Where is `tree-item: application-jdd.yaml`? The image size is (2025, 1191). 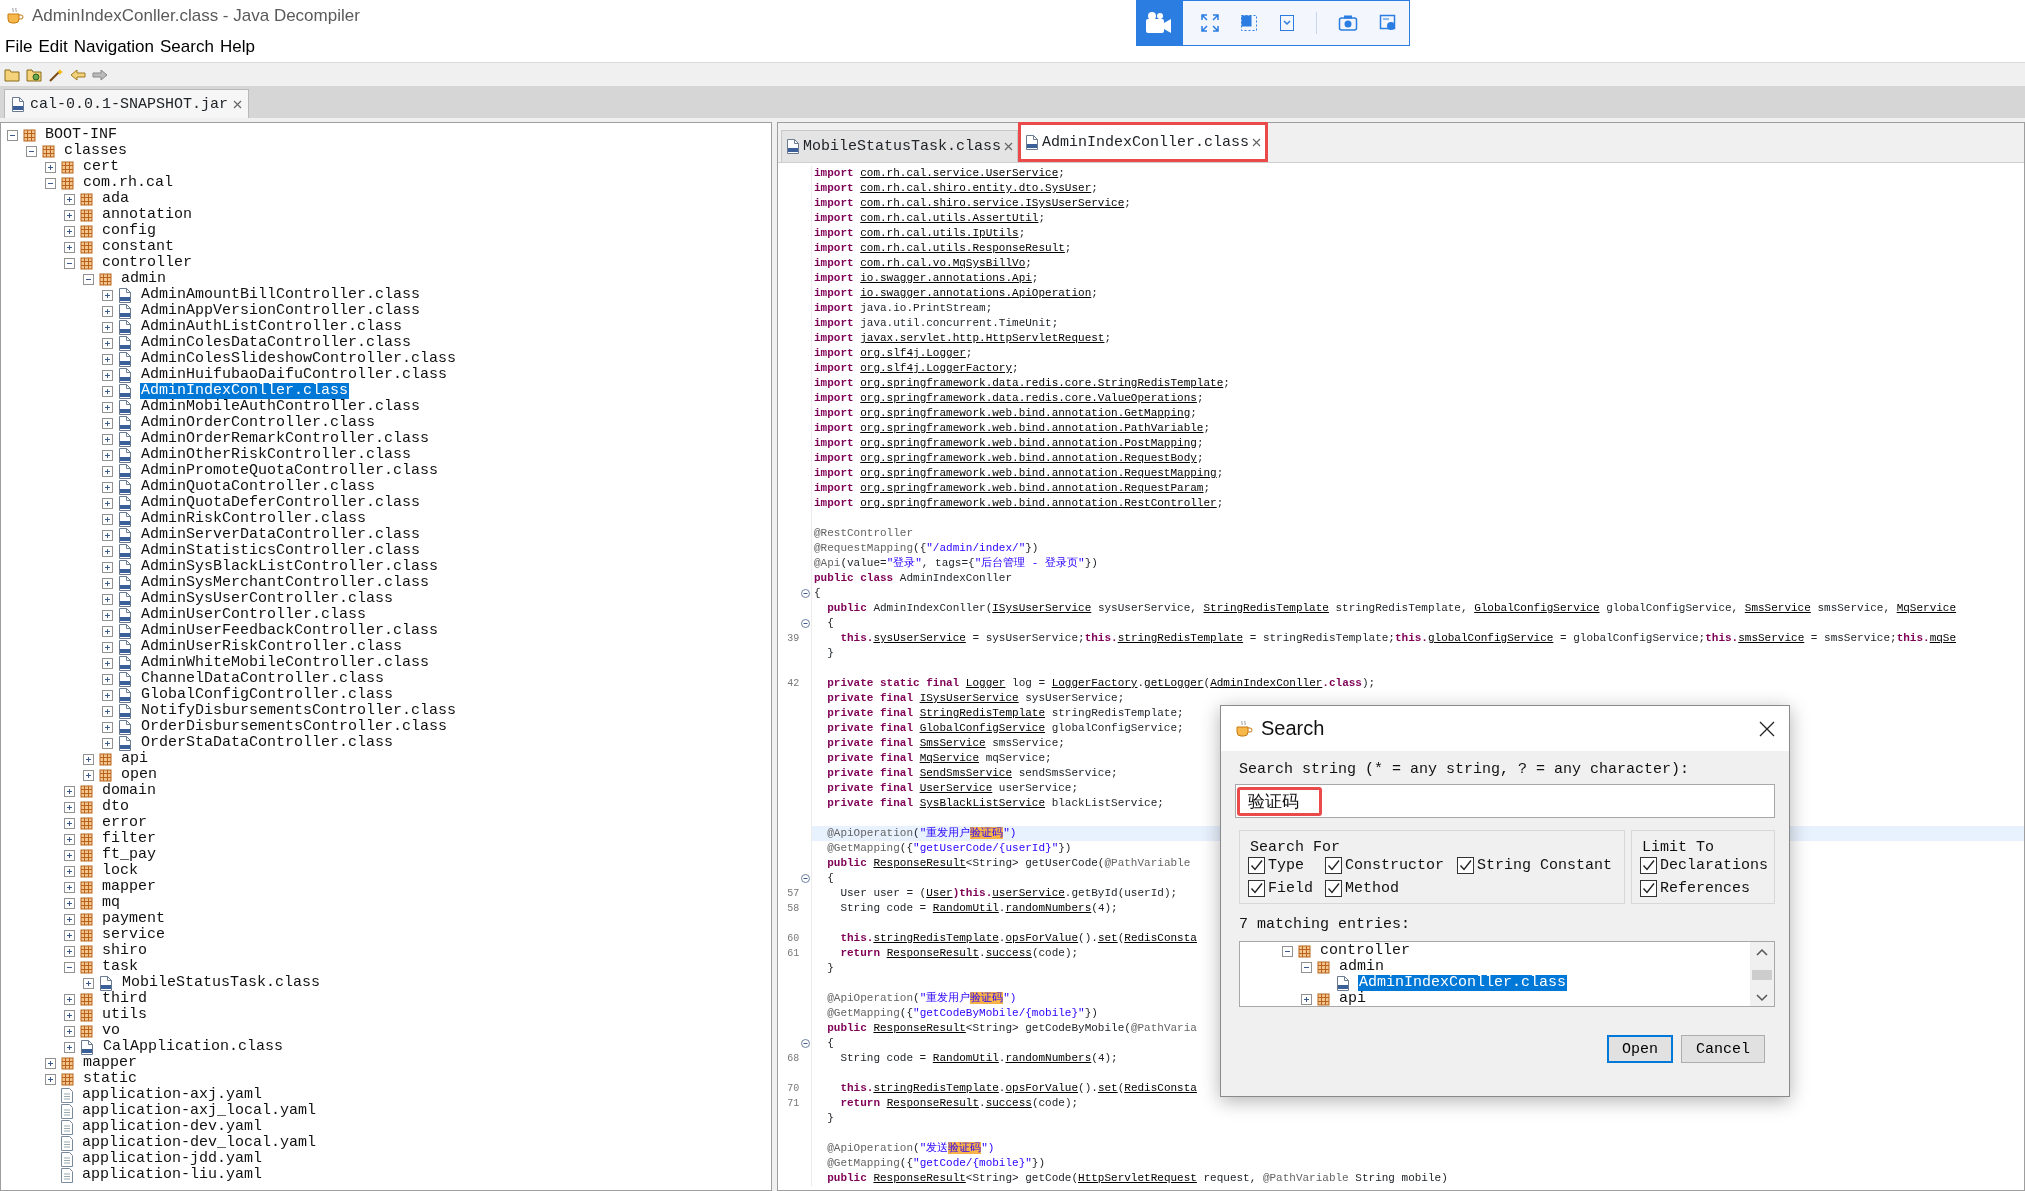
tree-item: application-jdd.yaml is located at coordinates (172, 1159).